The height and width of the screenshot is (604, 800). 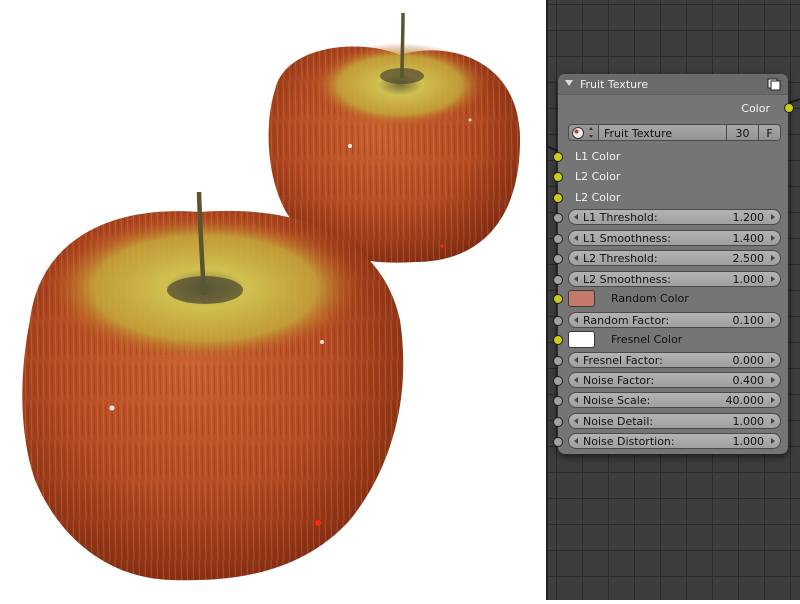 What do you see at coordinates (674, 380) in the screenshot?
I see `noise-factor-field: Noise Factor: 0.400` at bounding box center [674, 380].